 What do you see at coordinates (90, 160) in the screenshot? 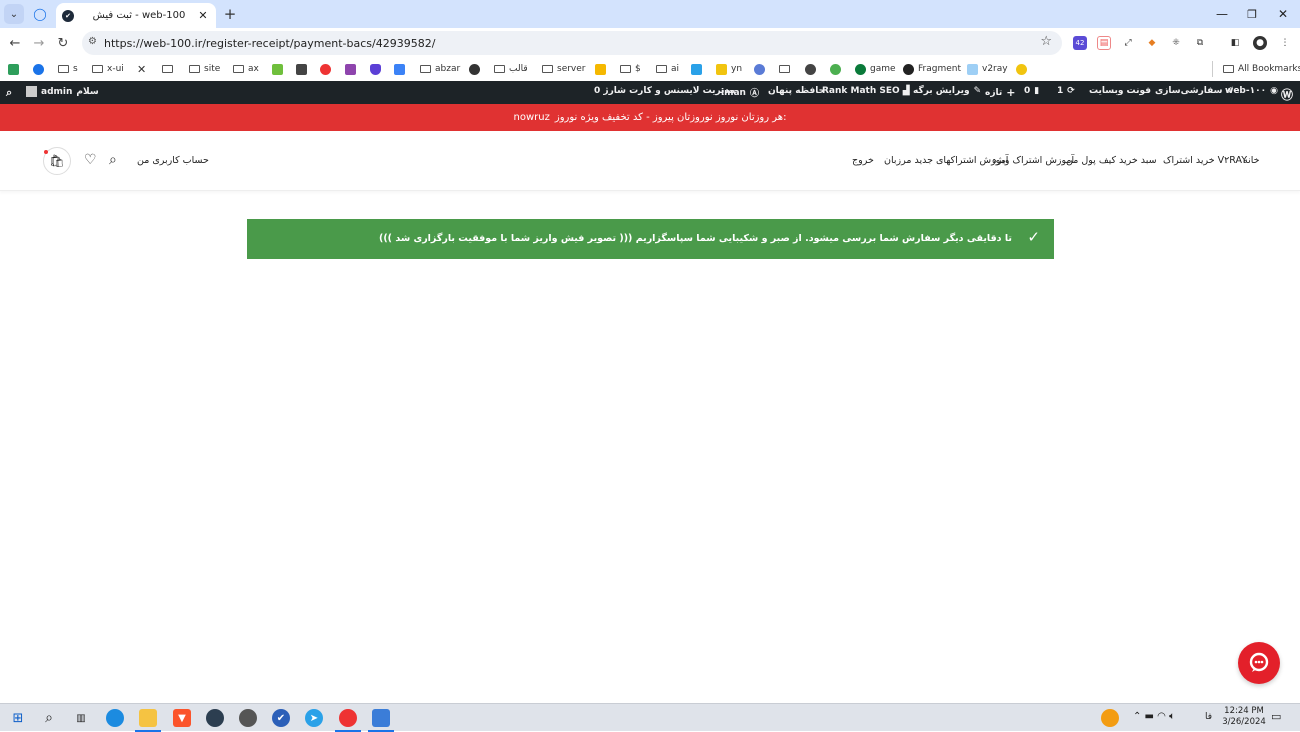
I see `wishlist-heart-icon: ♡` at bounding box center [90, 160].